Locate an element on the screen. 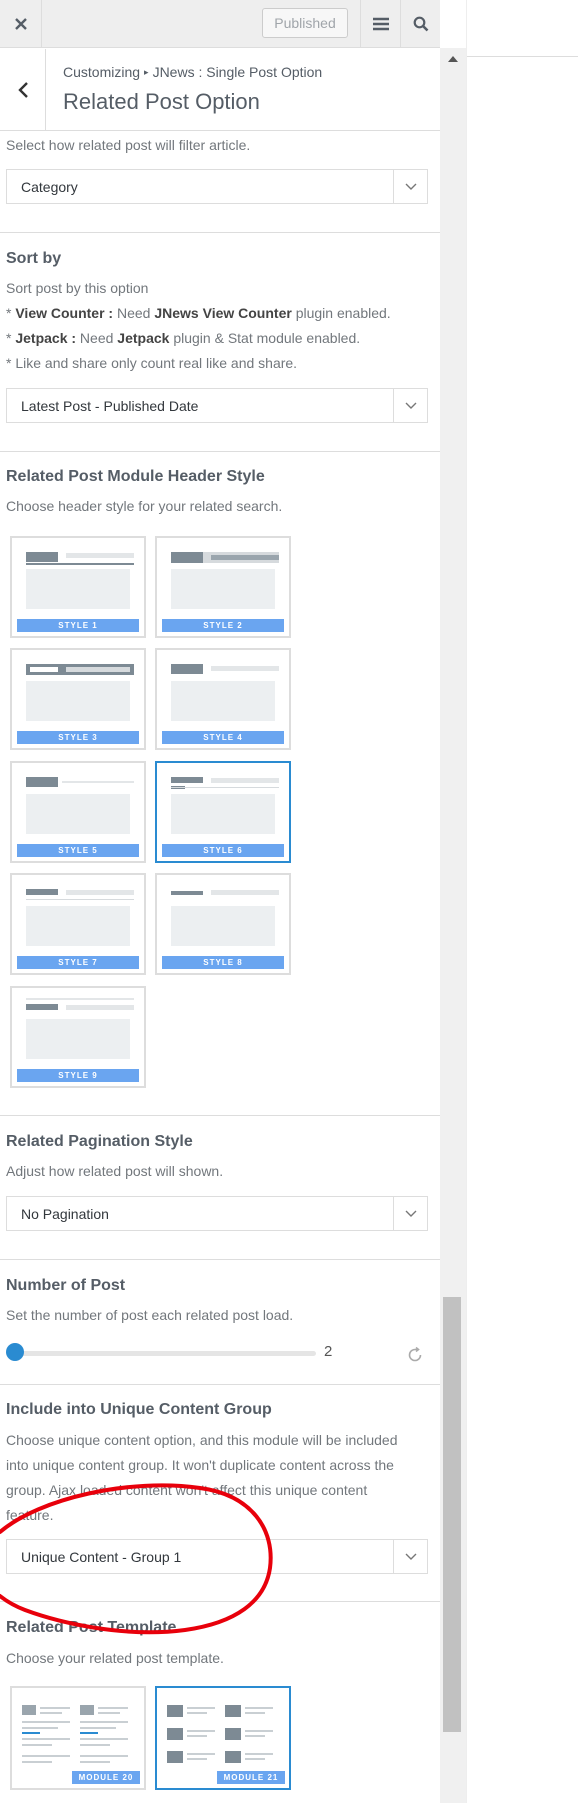 The height and width of the screenshot is (1803, 578). filter-select-value: Category is located at coordinates (49, 187).